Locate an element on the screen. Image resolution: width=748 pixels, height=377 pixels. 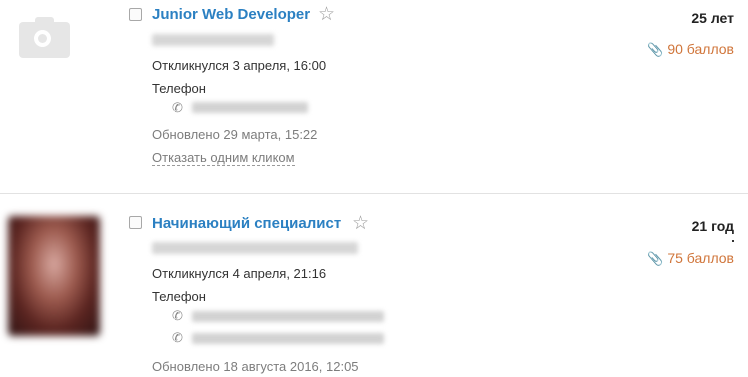
resume-title-link: Начинающий специалист is located at coordinates (246, 223).